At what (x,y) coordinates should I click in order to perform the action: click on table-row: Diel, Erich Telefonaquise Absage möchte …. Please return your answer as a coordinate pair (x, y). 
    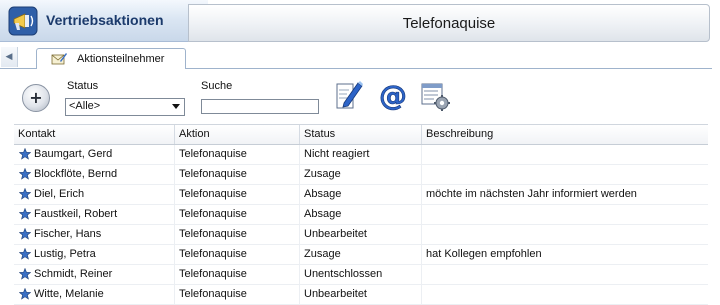
    Looking at the image, I should click on (361, 195).